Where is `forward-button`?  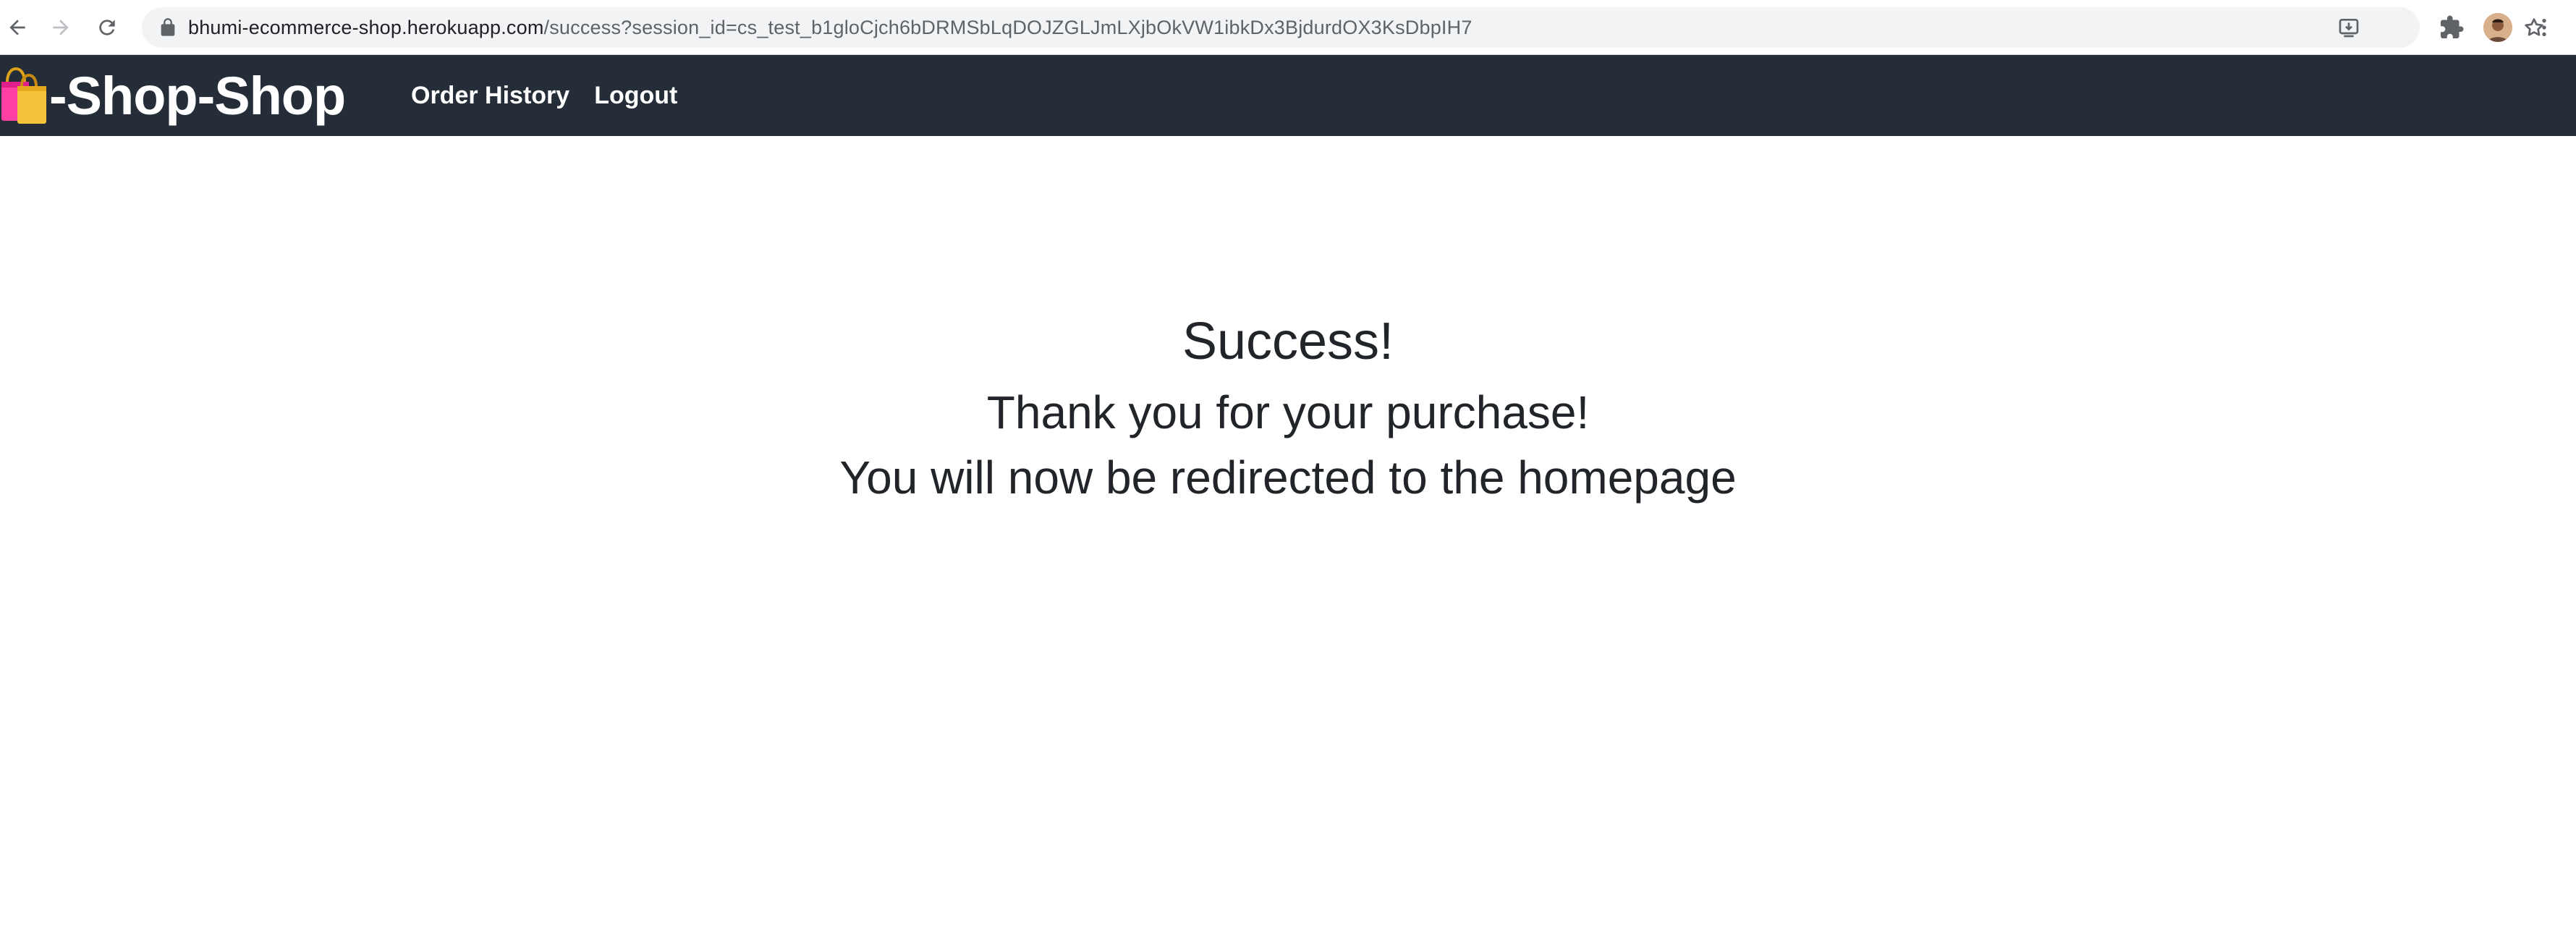 forward-button is located at coordinates (61, 27).